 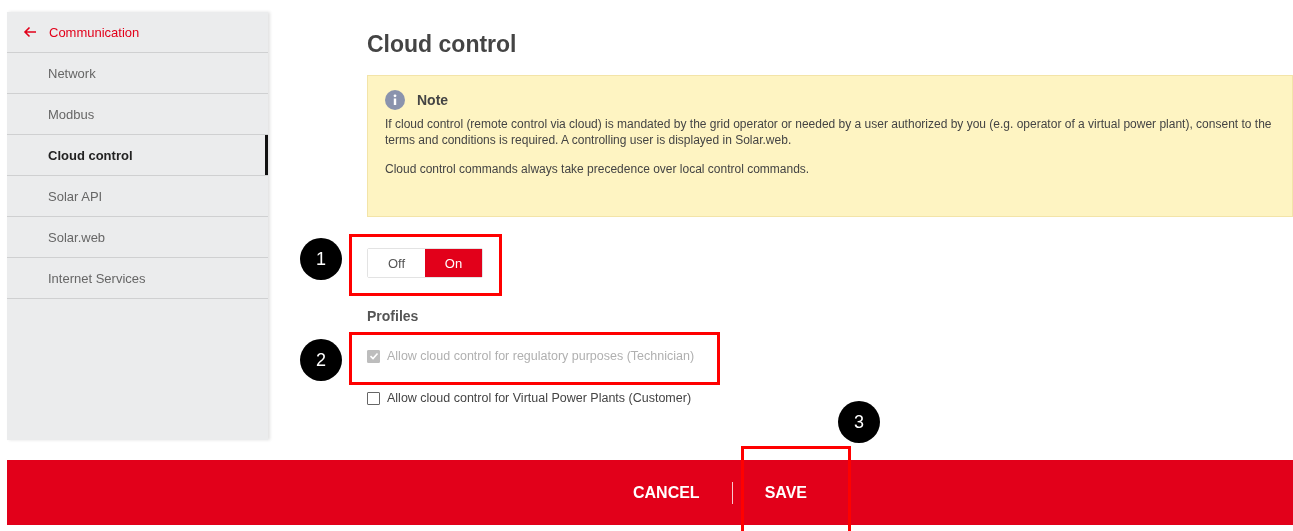 What do you see at coordinates (829, 132) in the screenshot?
I see `note-text: If cloud control (remote control via cloud) is mandated by the grid operator or needed by a user authorized by you (e.g. operator of a virtual power plant), consent to the terms and conditions is required. A controlling user is displayed in Solar.web.` at bounding box center [829, 132].